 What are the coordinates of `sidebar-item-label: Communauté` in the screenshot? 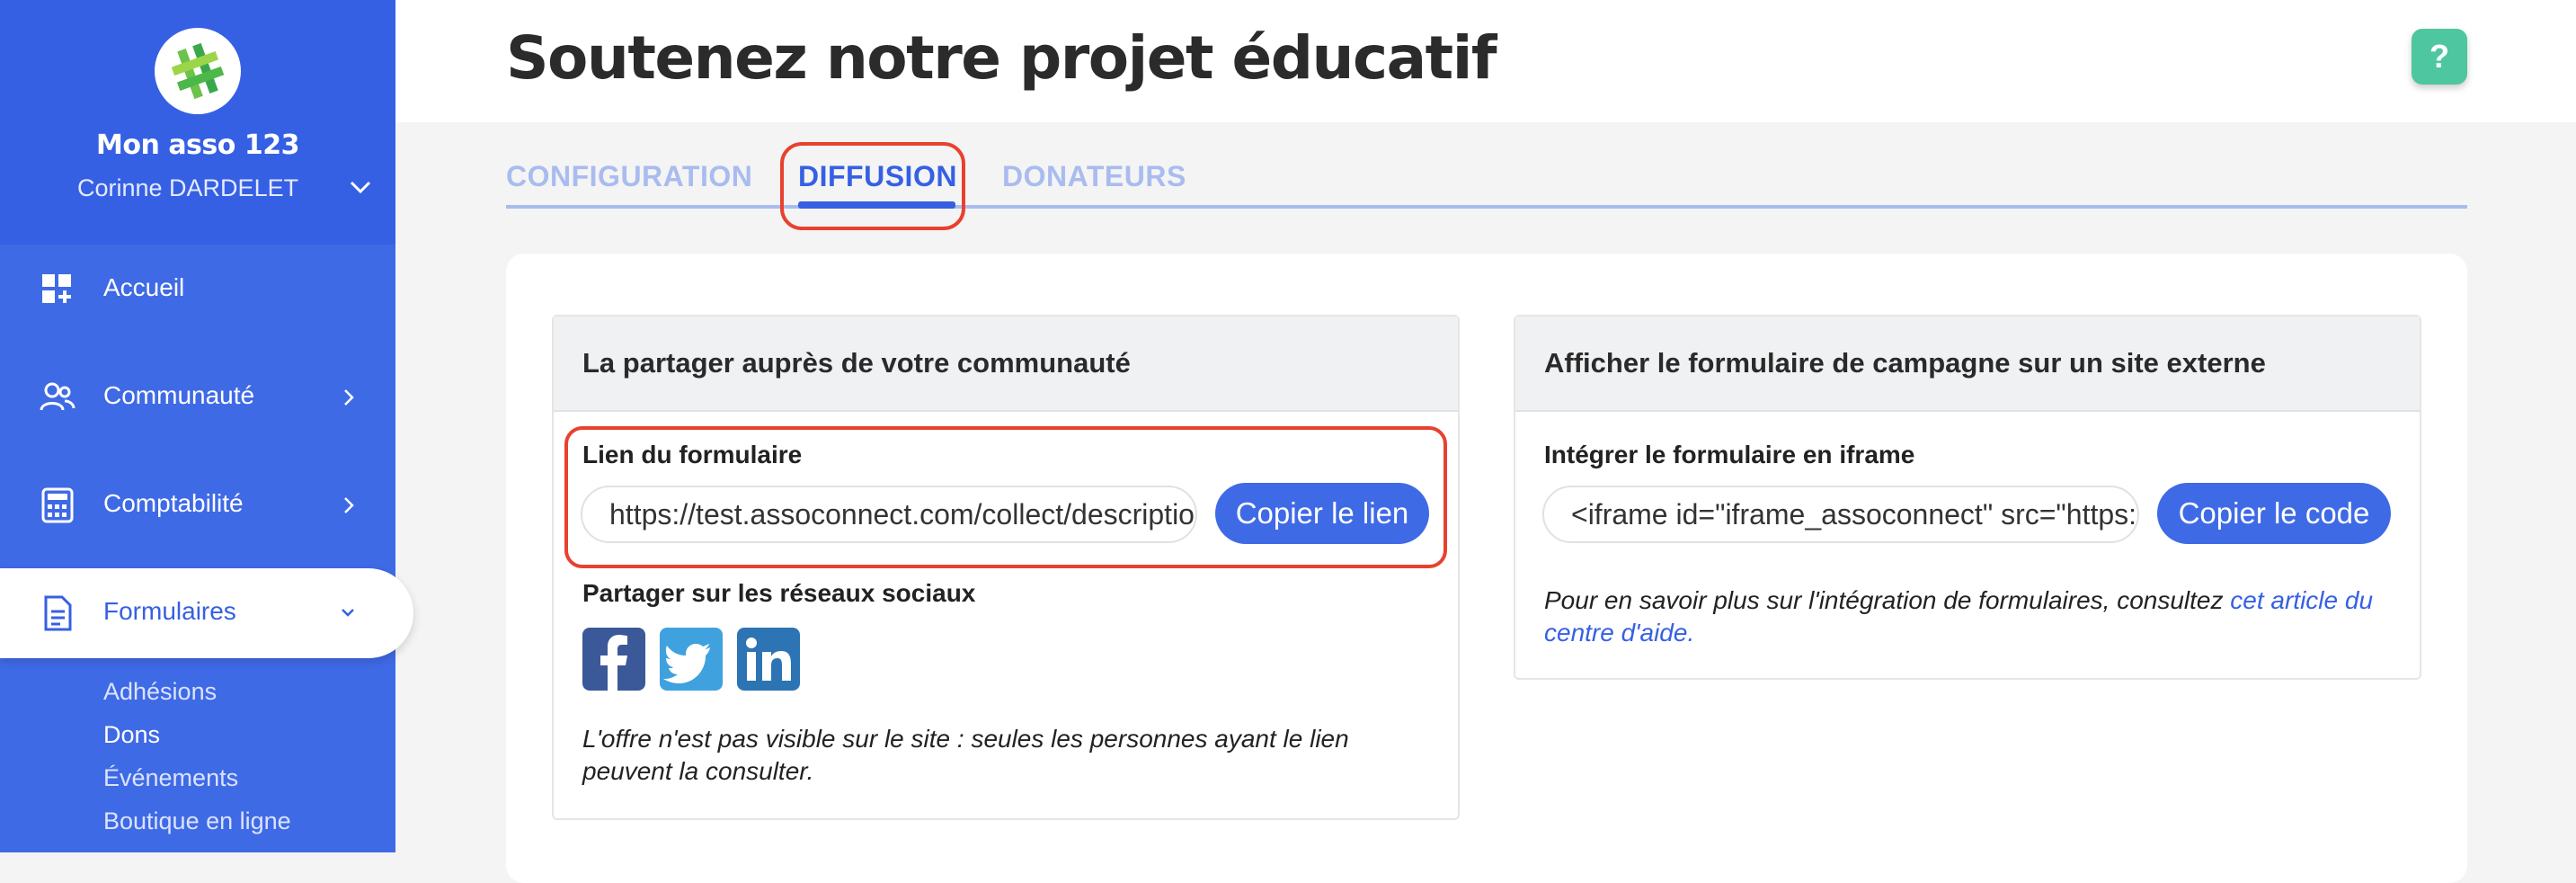 It's located at (179, 395).